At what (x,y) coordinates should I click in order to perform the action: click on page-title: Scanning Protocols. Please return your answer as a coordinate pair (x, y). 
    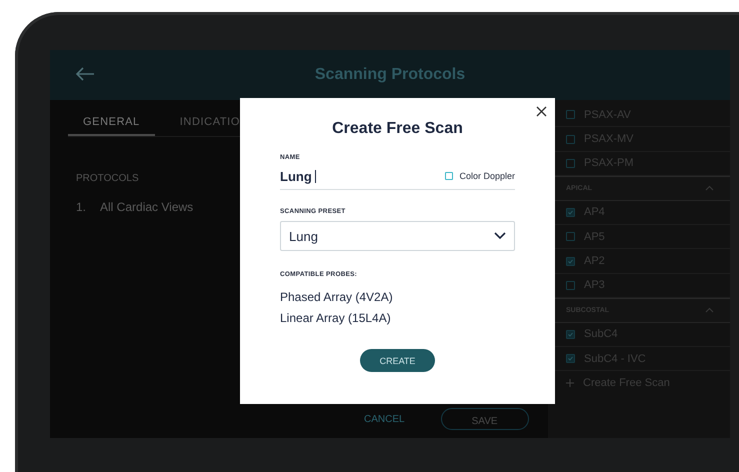
    Looking at the image, I should click on (390, 75).